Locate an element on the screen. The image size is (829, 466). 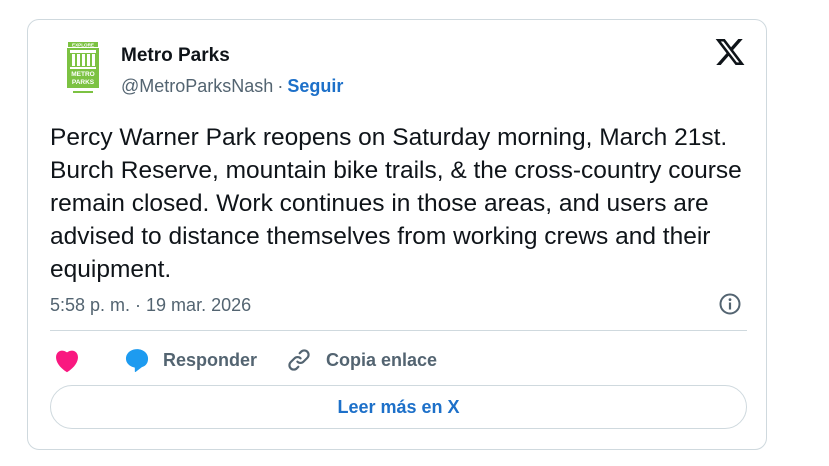
display-name: Metro Parks is located at coordinates (232, 56).